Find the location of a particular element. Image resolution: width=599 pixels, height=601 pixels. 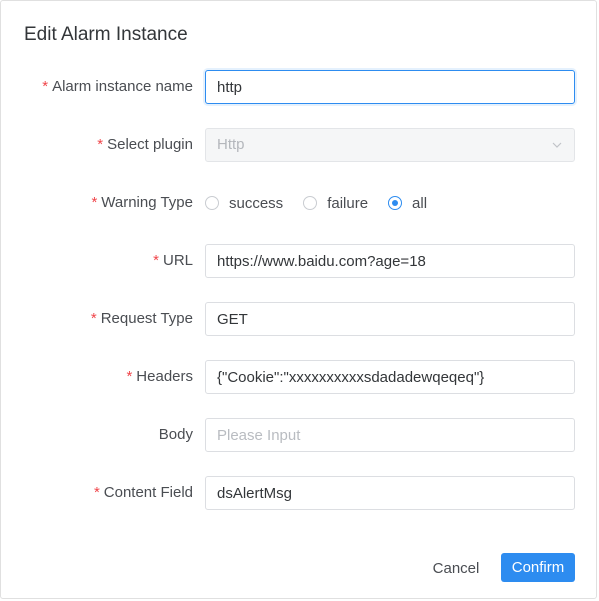

alarm-instance-name-label: * Alarm instance name is located at coordinates (117, 87).